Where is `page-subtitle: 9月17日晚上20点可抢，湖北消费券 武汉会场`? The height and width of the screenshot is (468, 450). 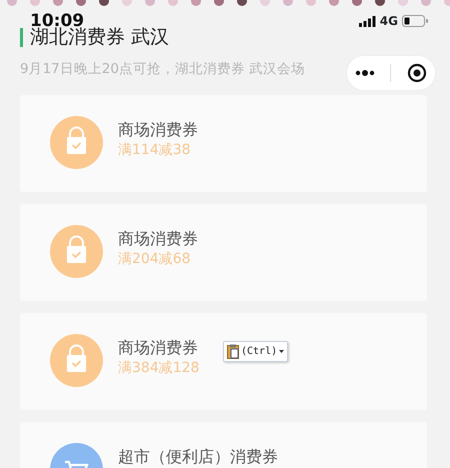 page-subtitle: 9月17日晚上20点可抢，湖北消费券 武汉会场 is located at coordinates (163, 69).